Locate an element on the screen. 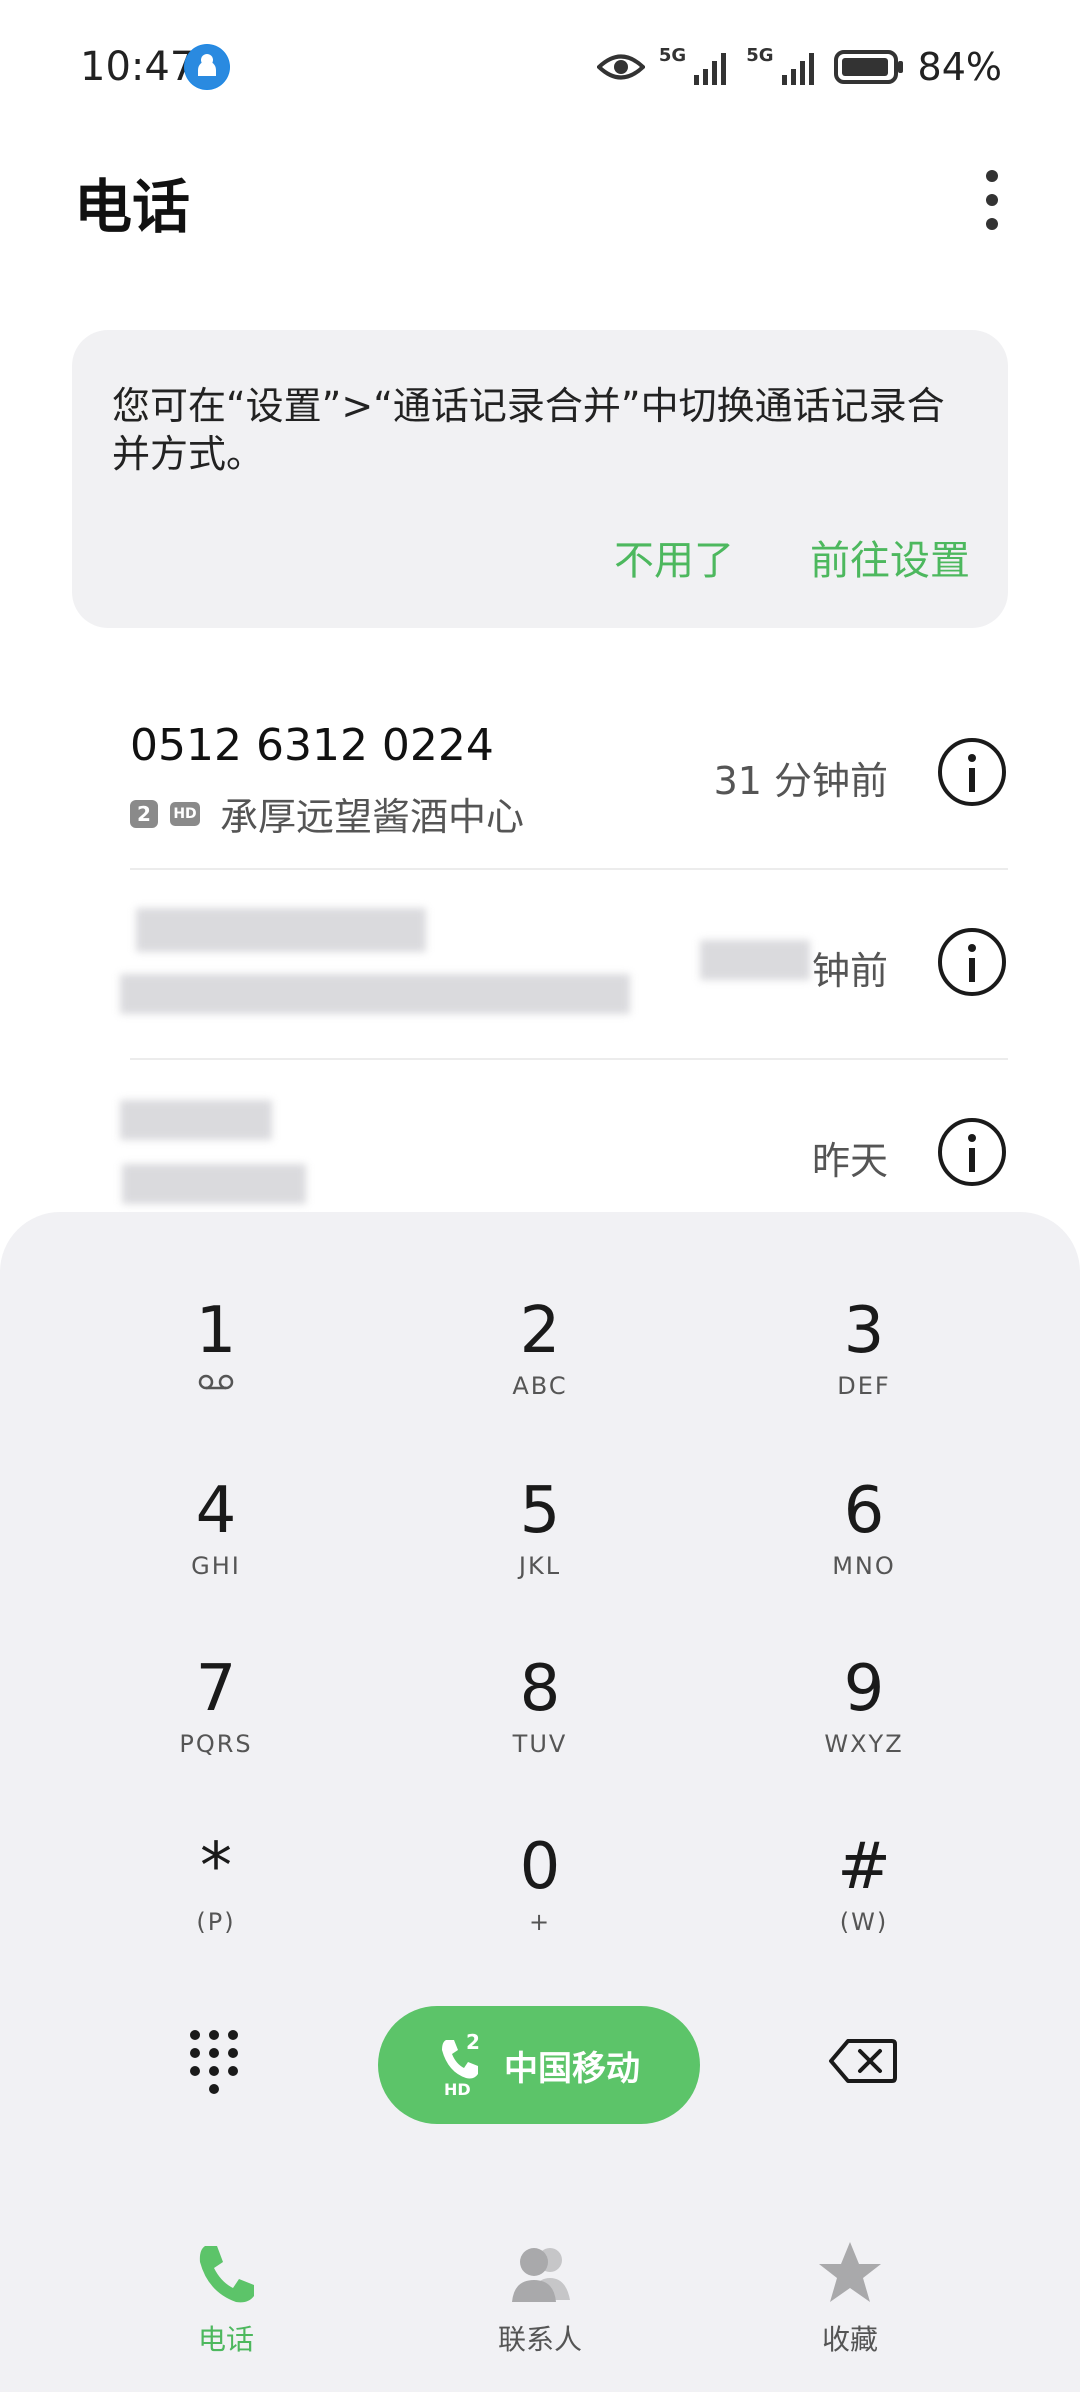 This screenshot has height=2392, width=1080. tip-actions: 不用了 前往设置 is located at coordinates (792, 557).